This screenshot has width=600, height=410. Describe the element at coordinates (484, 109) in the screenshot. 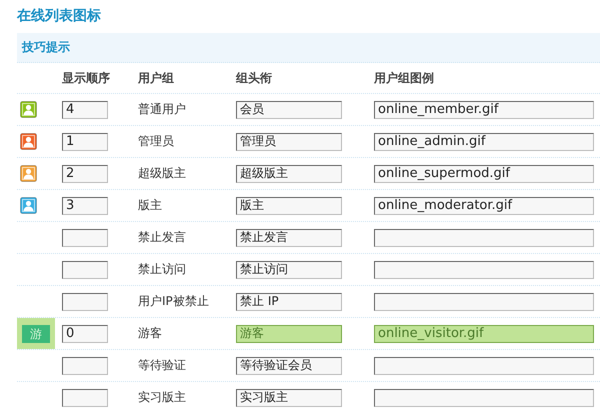

I see `image-field: online_member.gif` at that location.